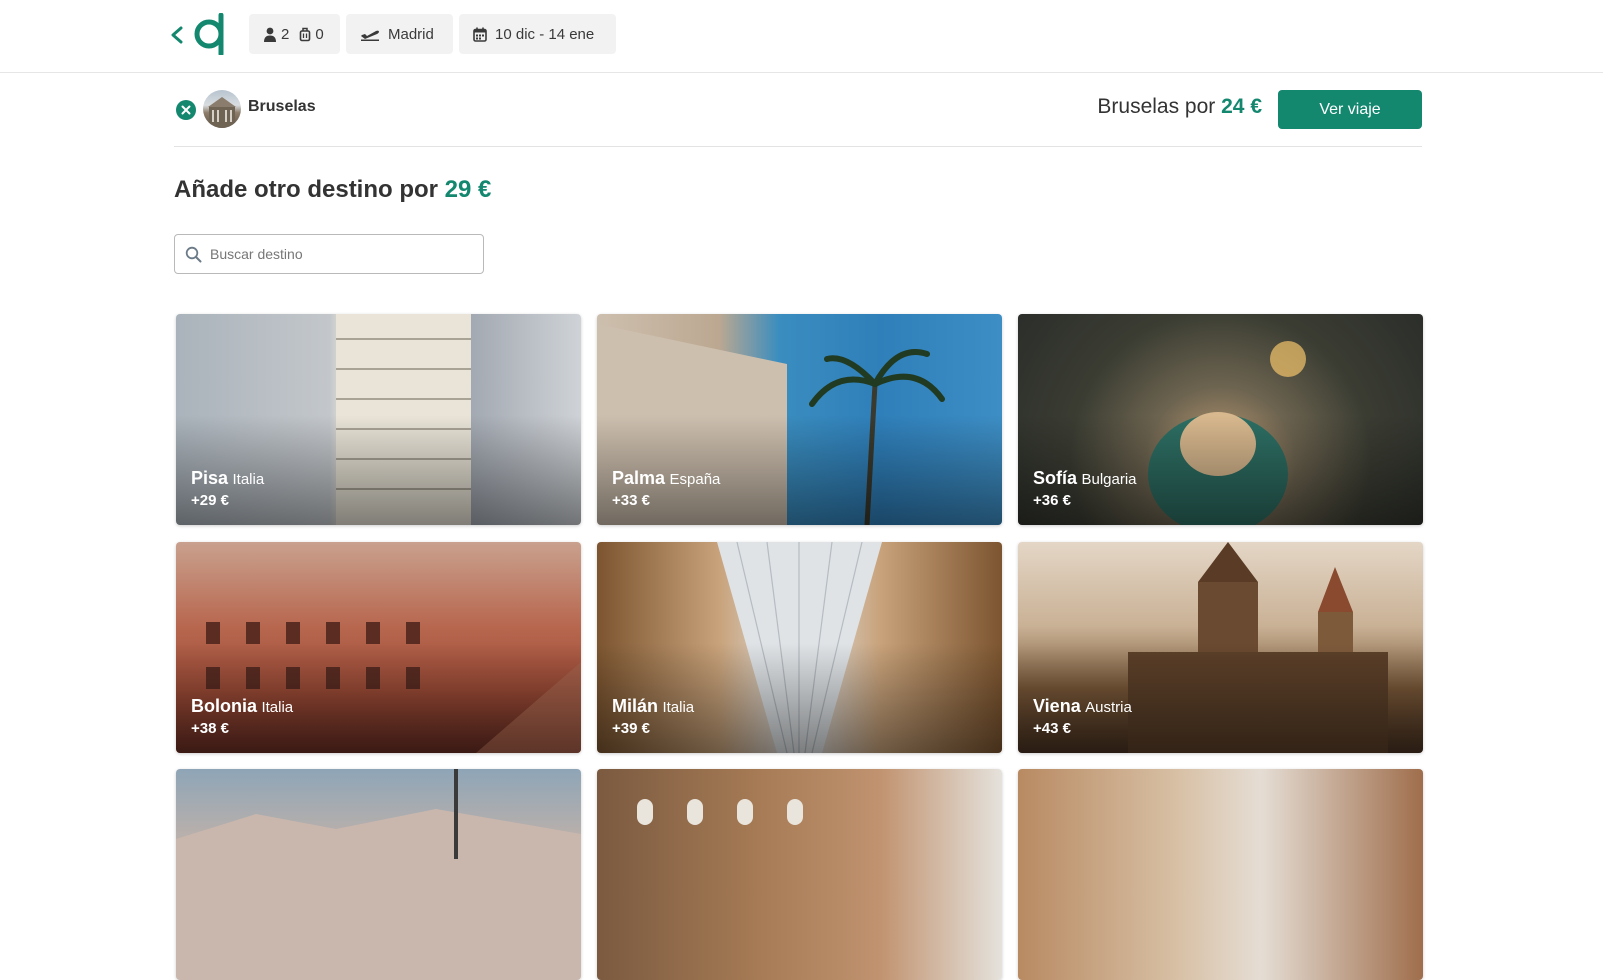 Image resolution: width=1603 pixels, height=980 pixels. Describe the element at coordinates (282, 106) in the screenshot. I see `selected-destination-name: Bruselas` at that location.